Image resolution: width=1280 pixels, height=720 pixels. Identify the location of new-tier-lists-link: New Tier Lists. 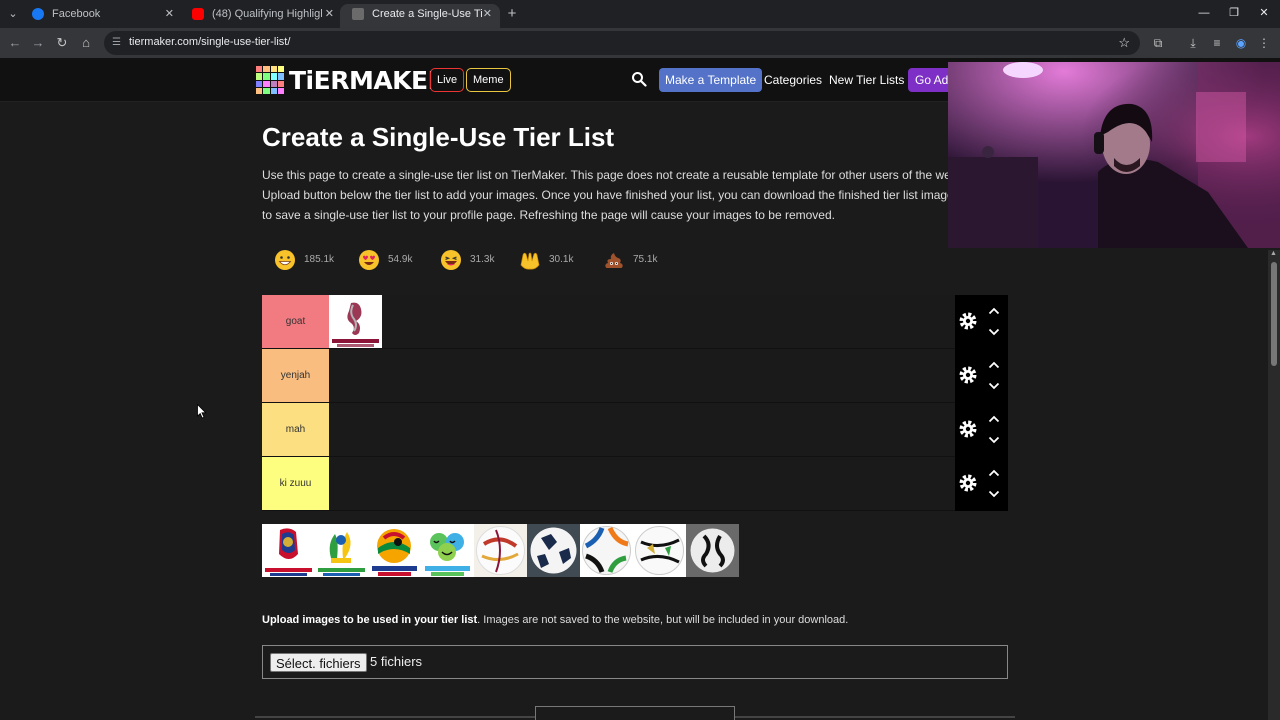
(866, 80).